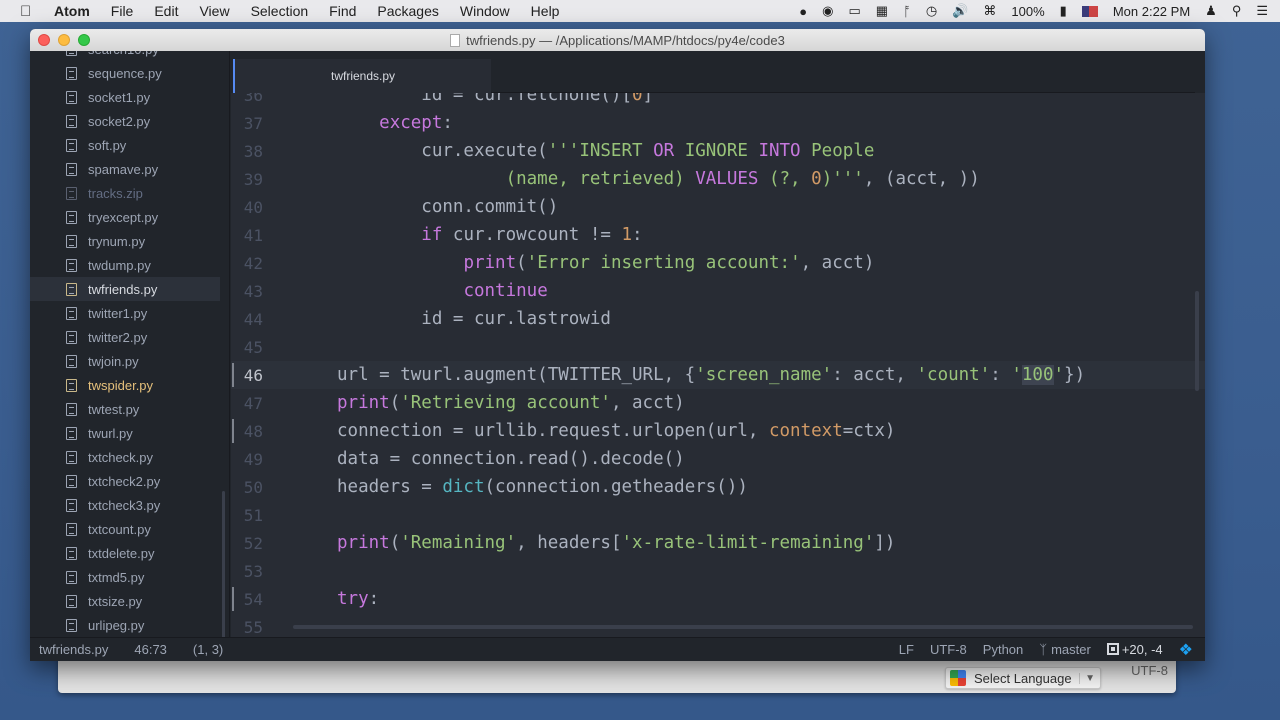 The image size is (1280, 720). Describe the element at coordinates (129, 217) in the screenshot. I see `tree-item-file: tryexcept.py` at that location.